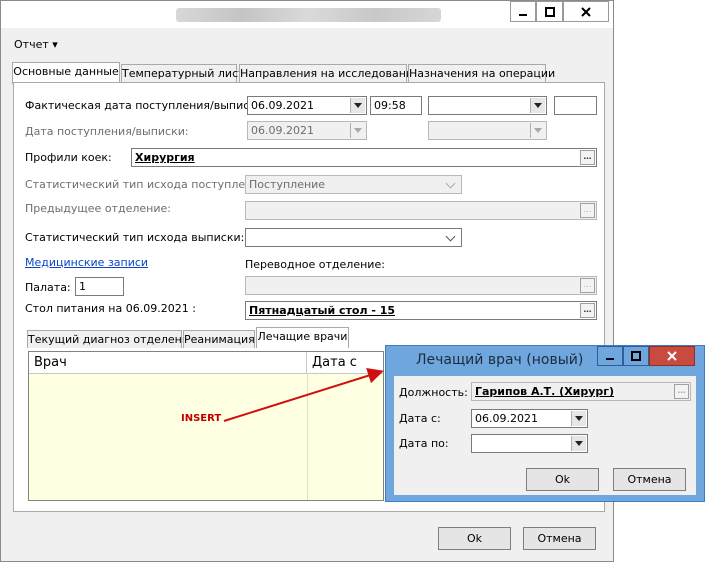 The width and height of the screenshot is (705, 562). Describe the element at coordinates (649, 479) in the screenshot. I see `dialog-cancel-button: Отмена` at that location.